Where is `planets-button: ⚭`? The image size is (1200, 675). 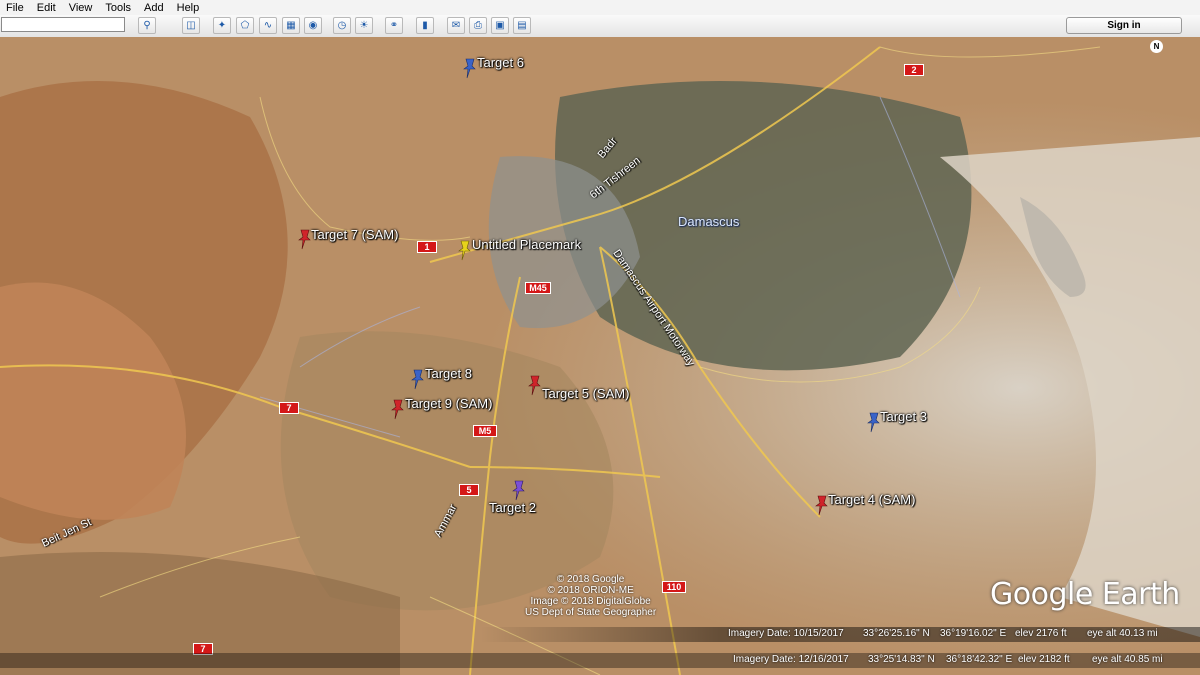 planets-button: ⚭ is located at coordinates (394, 25).